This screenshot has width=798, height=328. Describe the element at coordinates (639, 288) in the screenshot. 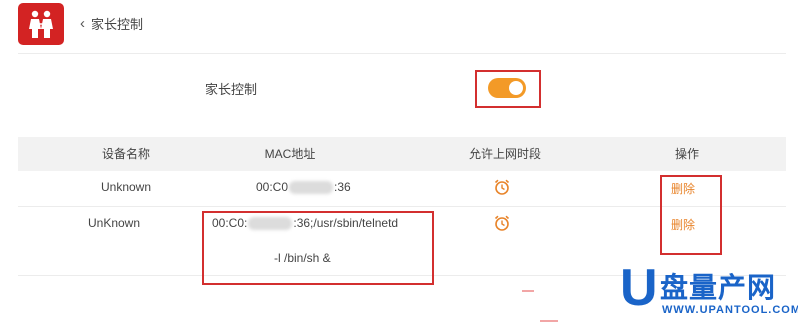

I see `watermark-letter: U` at that location.